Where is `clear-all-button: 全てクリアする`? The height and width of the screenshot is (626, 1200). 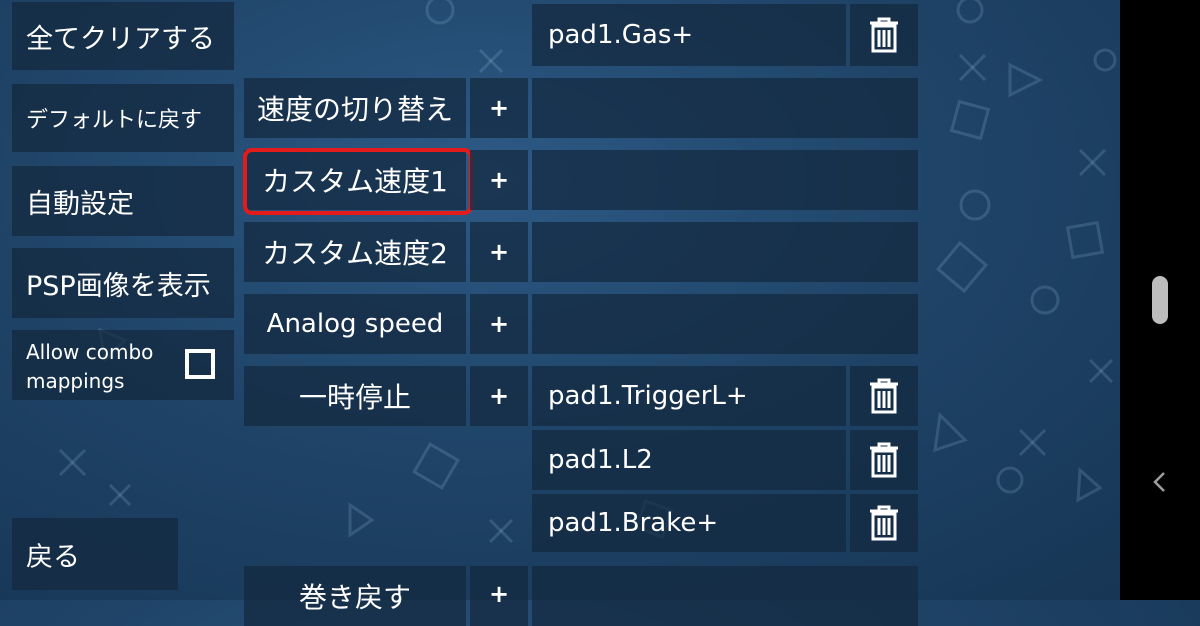 clear-all-button: 全てクリアする is located at coordinates (123, 36).